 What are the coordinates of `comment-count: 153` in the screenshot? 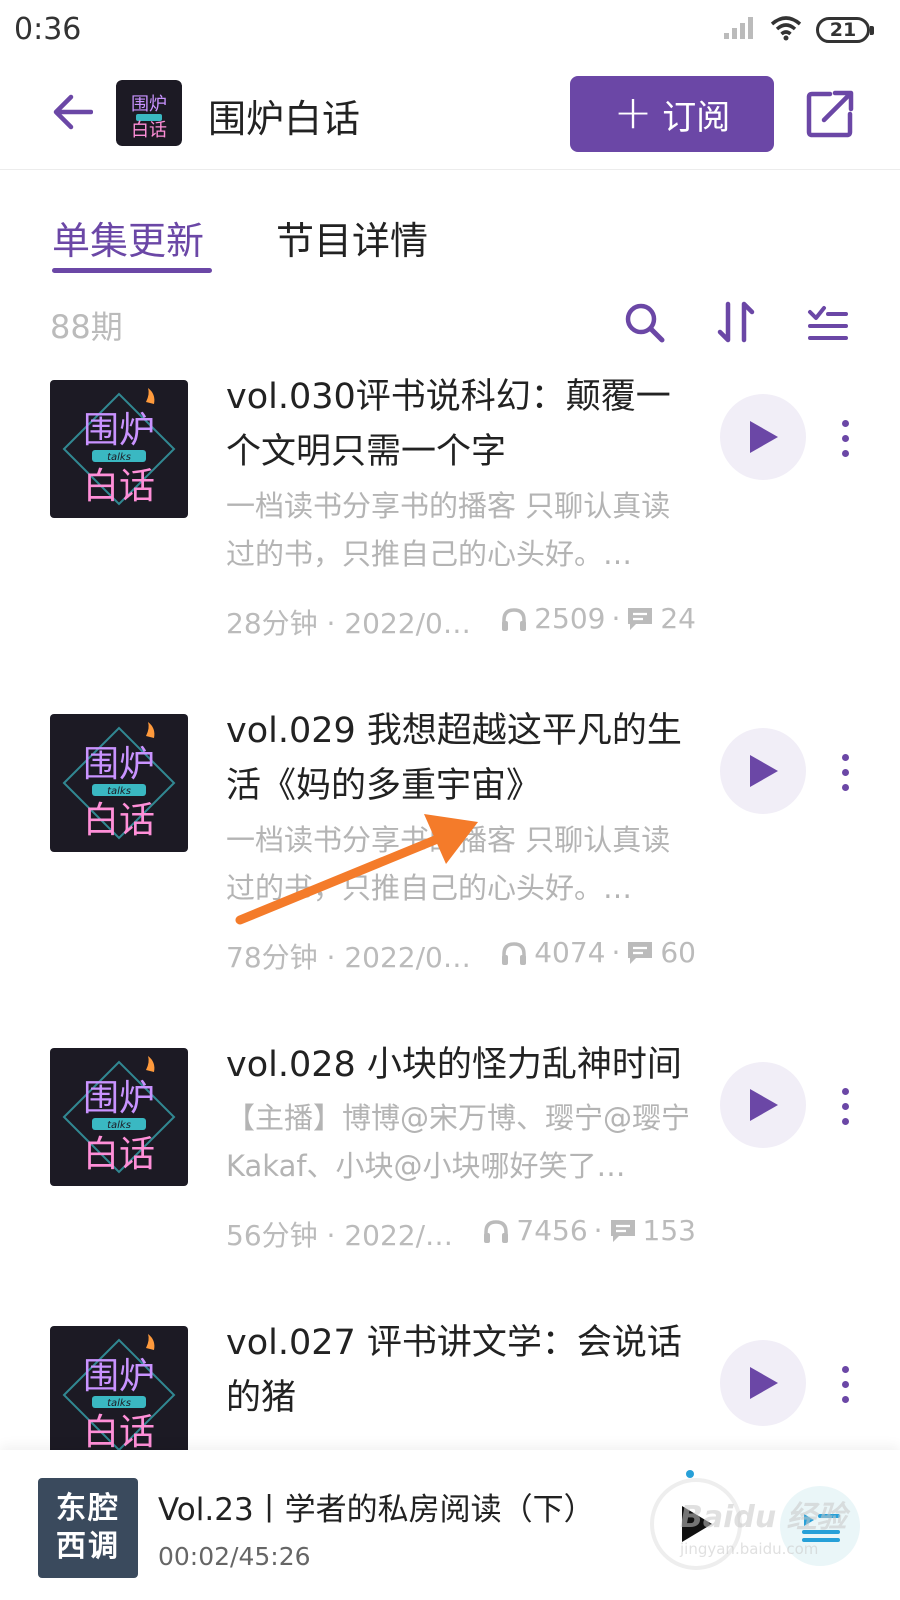 It's located at (669, 1230).